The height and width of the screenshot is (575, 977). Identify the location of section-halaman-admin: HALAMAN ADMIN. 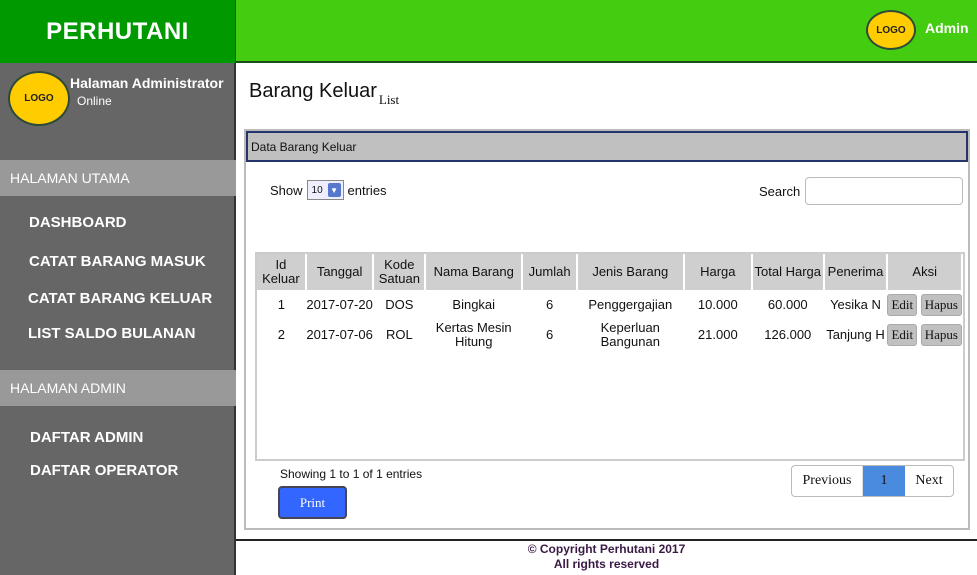
(118, 388).